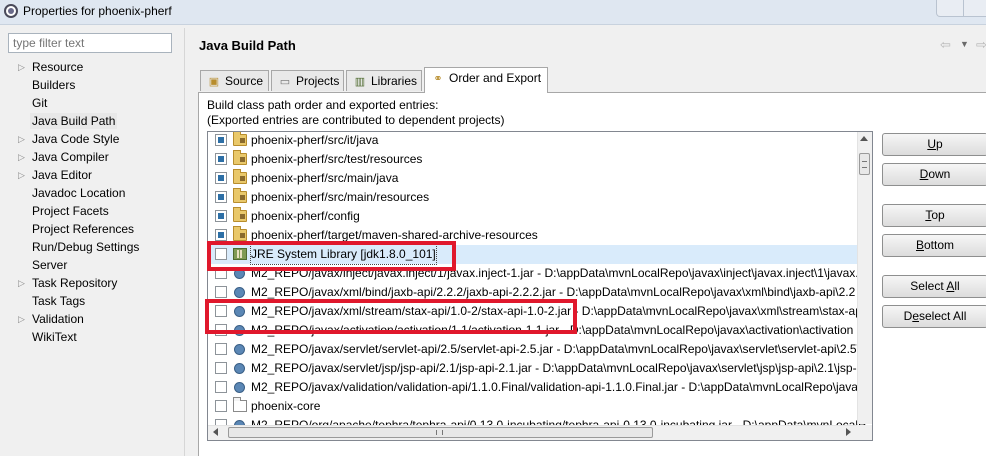  I want to click on tab-source-label: Source, so click(244, 81).